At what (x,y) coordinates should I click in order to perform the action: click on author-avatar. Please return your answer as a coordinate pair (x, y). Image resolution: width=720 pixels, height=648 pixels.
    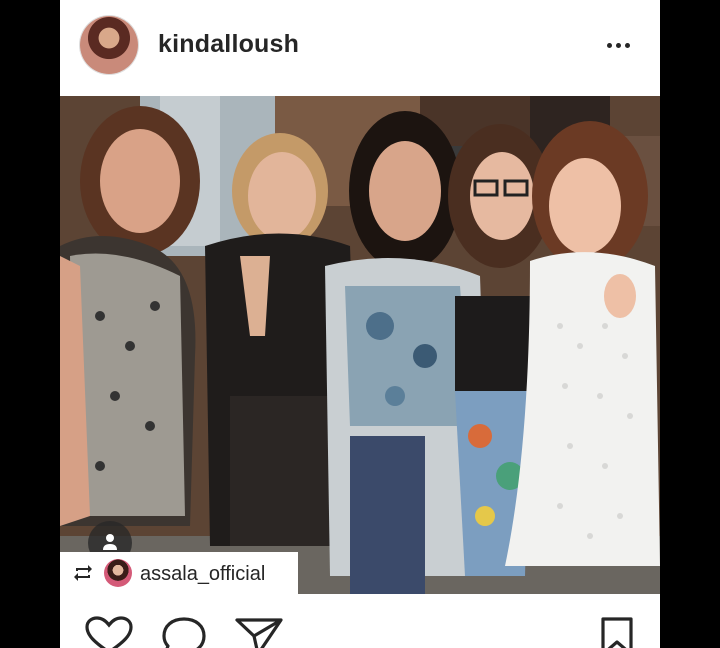
    Looking at the image, I should click on (109, 45).